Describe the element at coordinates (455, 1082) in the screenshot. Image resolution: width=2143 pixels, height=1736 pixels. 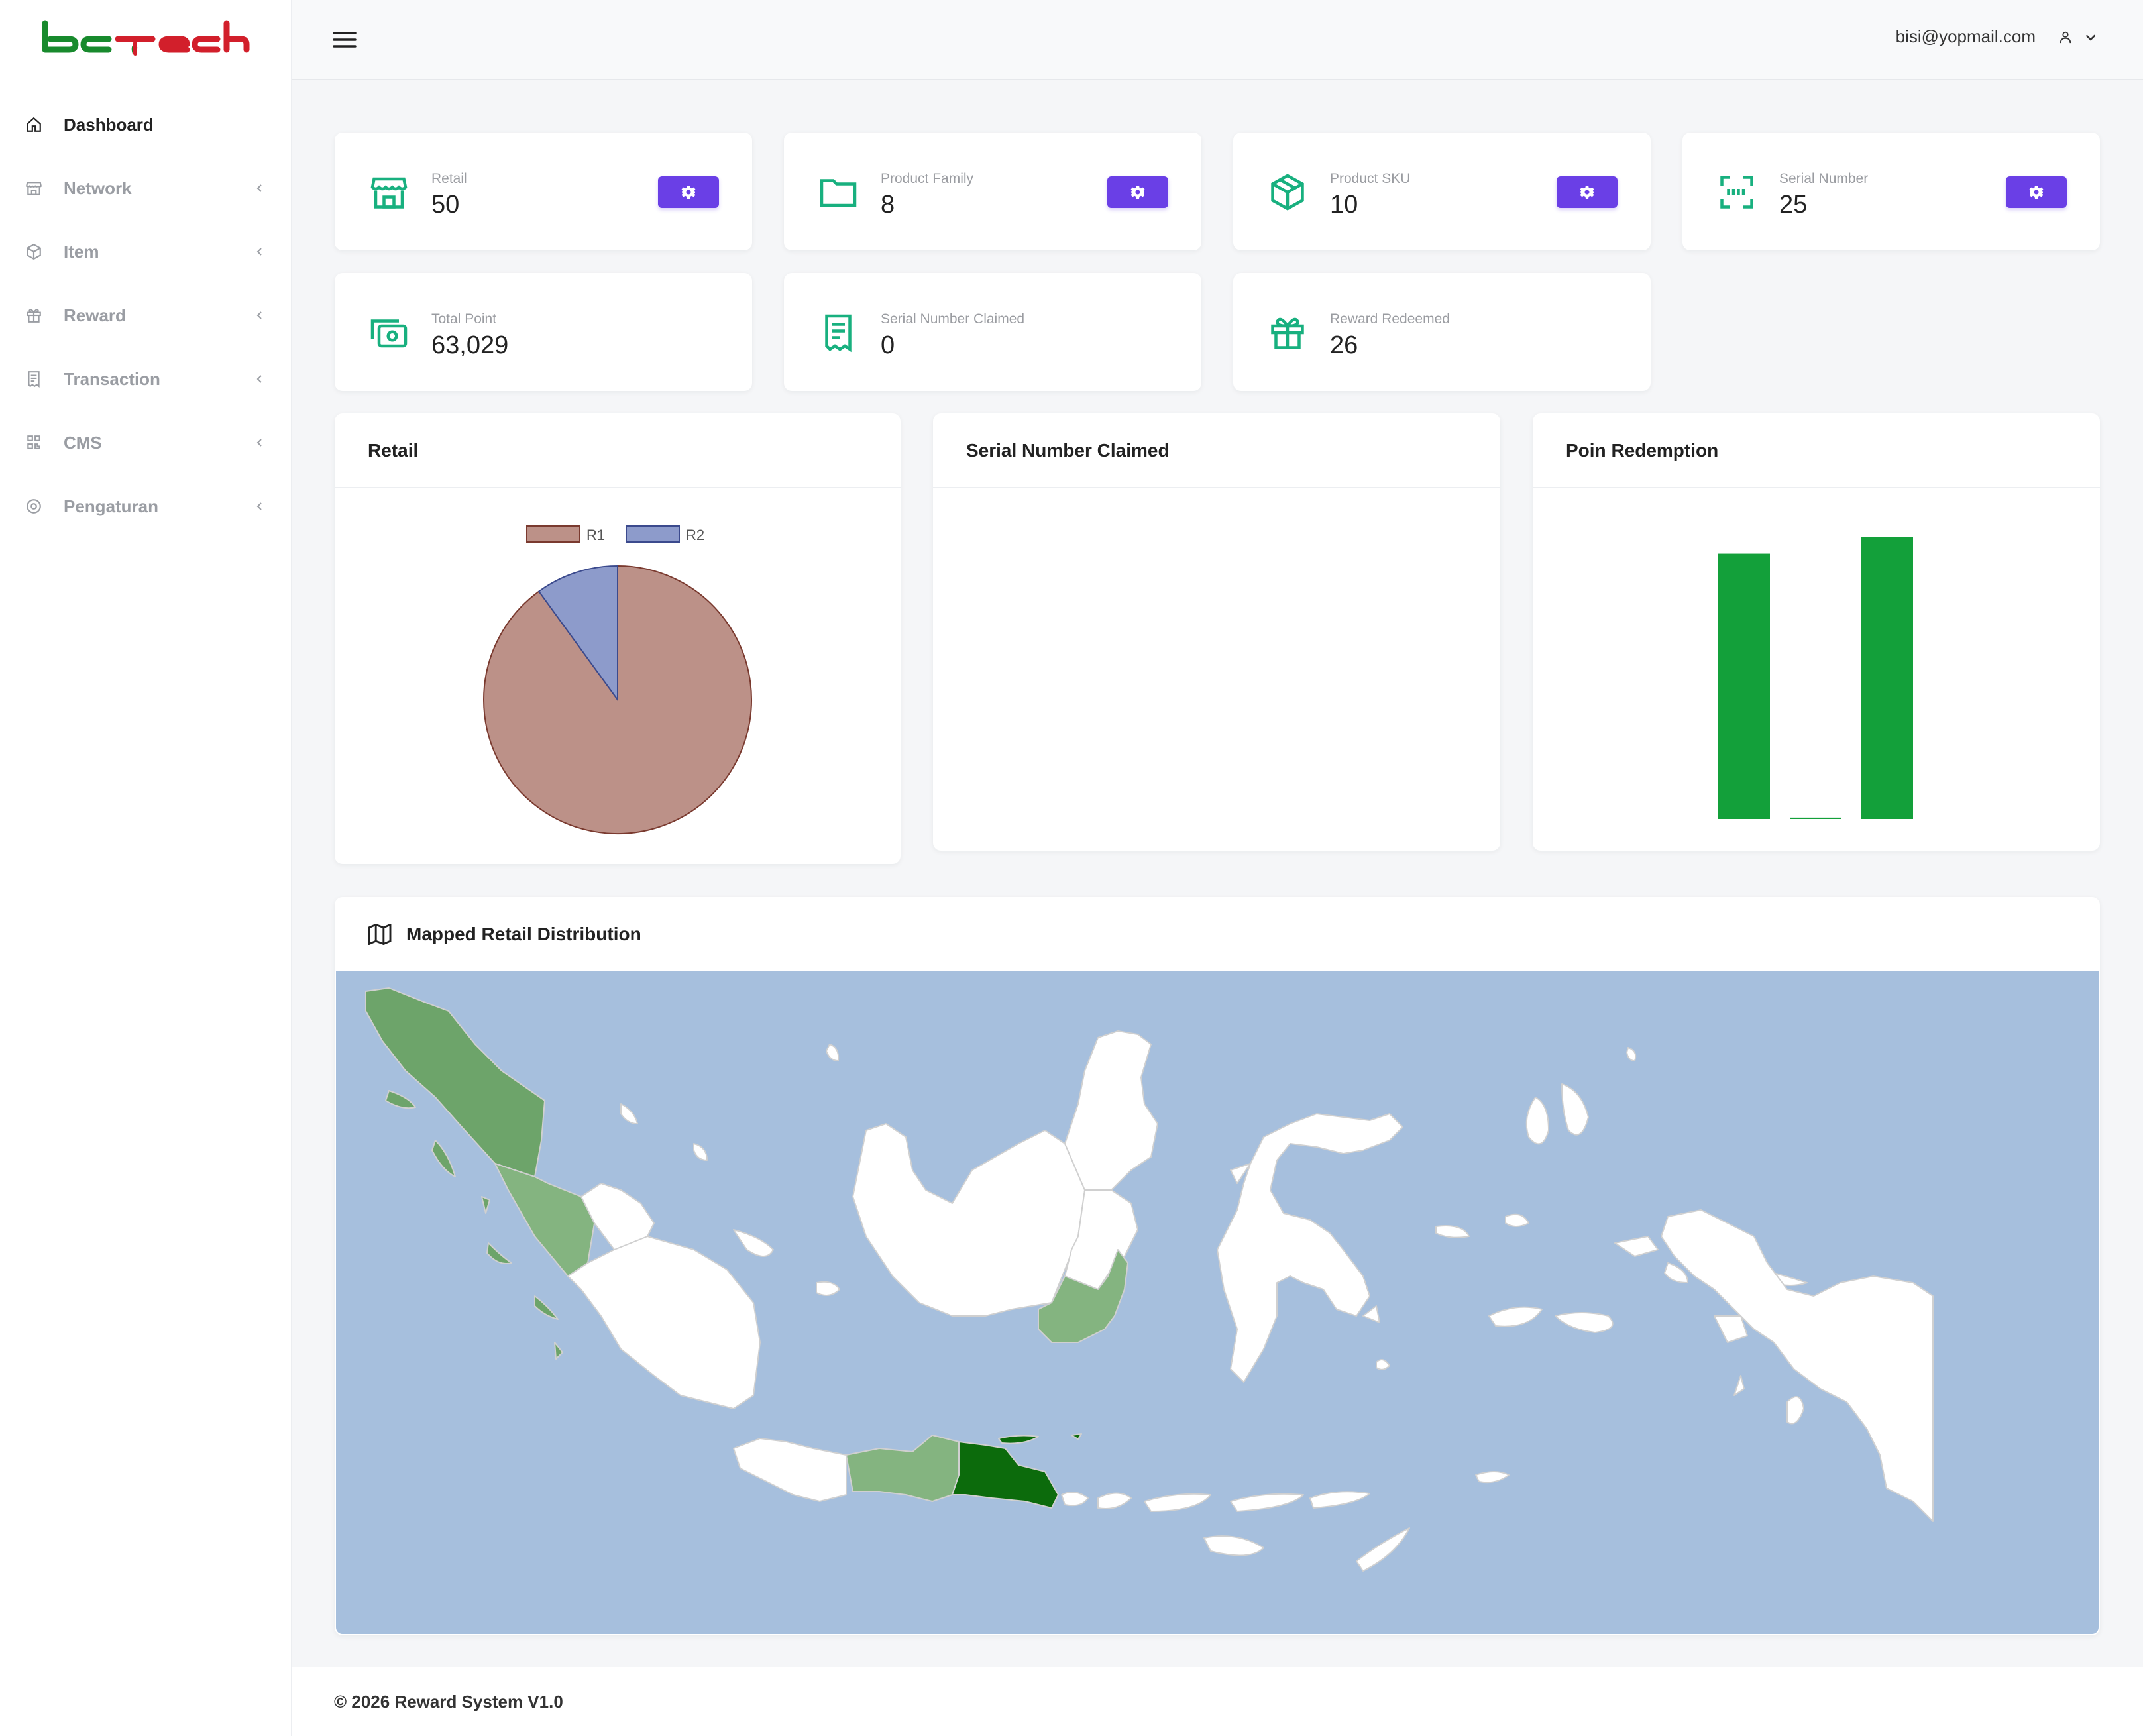
I see `region-sumatra-north` at that location.